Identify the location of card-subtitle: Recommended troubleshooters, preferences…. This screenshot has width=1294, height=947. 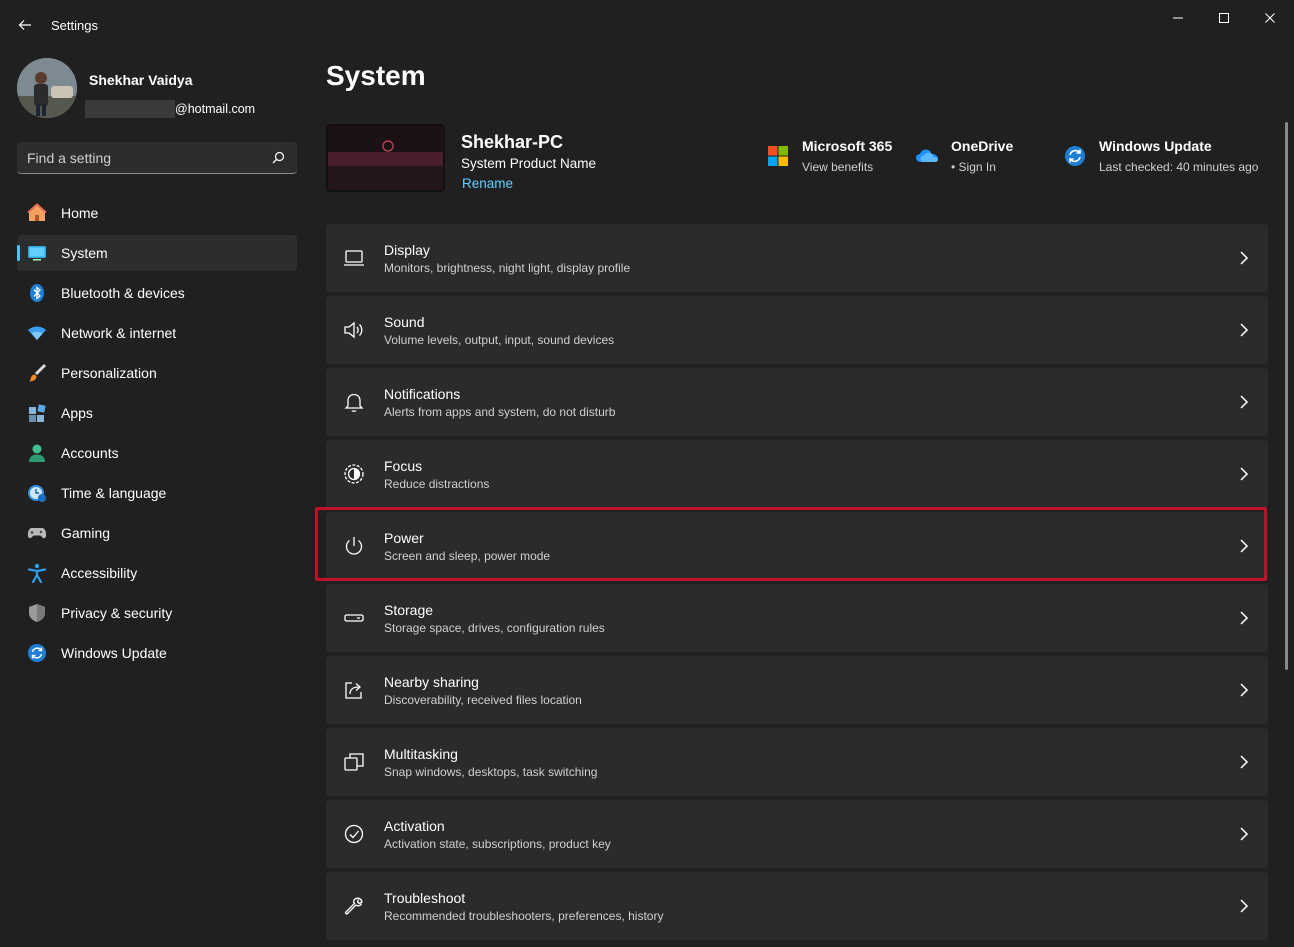
(524, 916).